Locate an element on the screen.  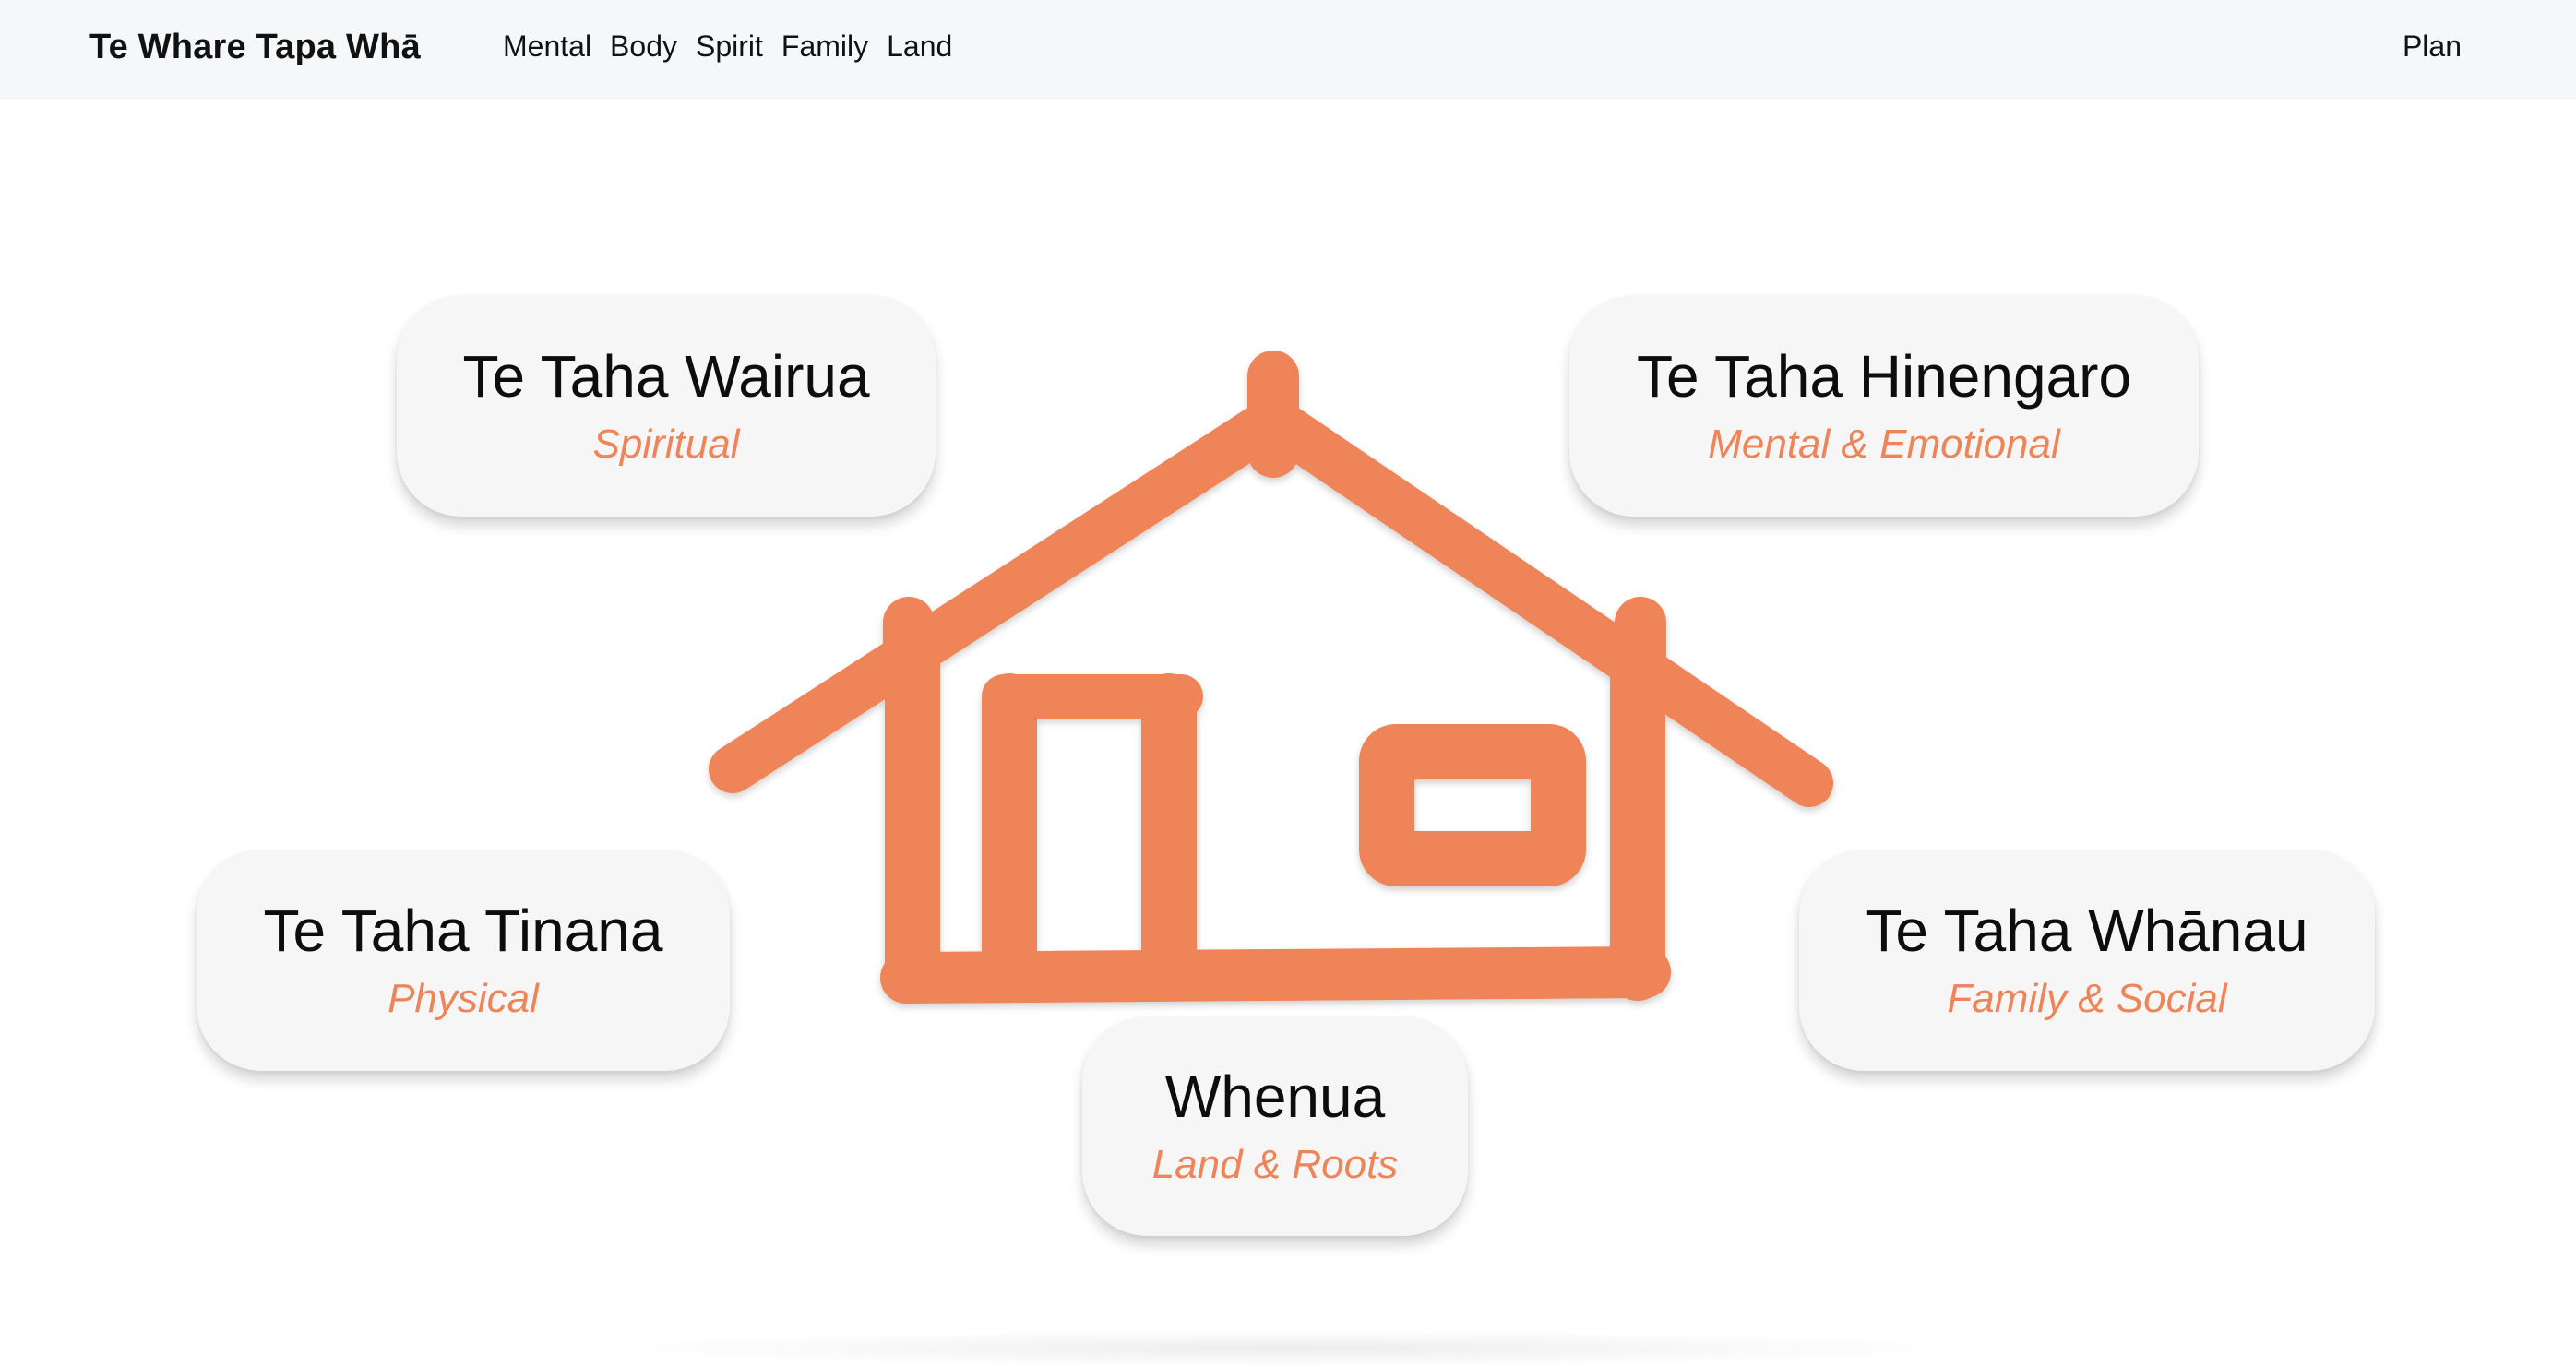
bottom-fade is located at coordinates (1287, 1348).